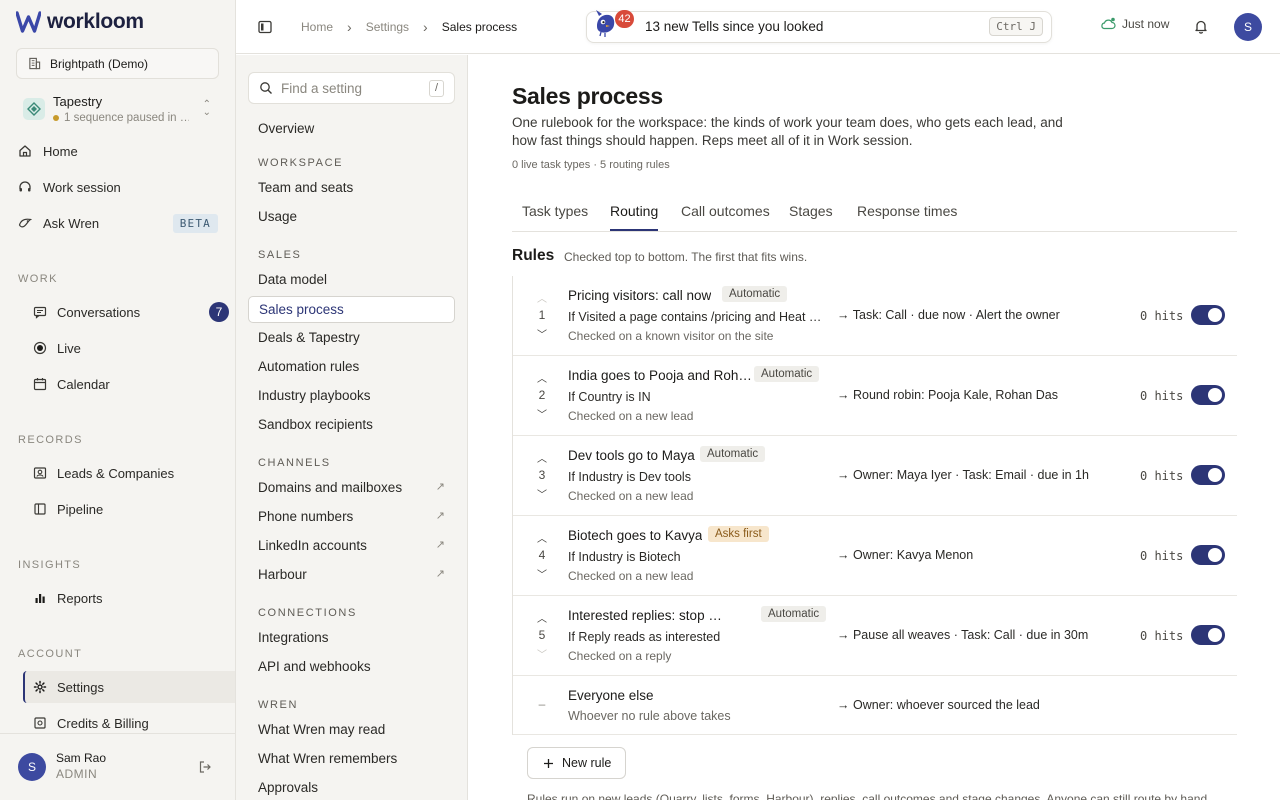  I want to click on workspace-switcher: Brightpath (Demo), so click(117, 63).